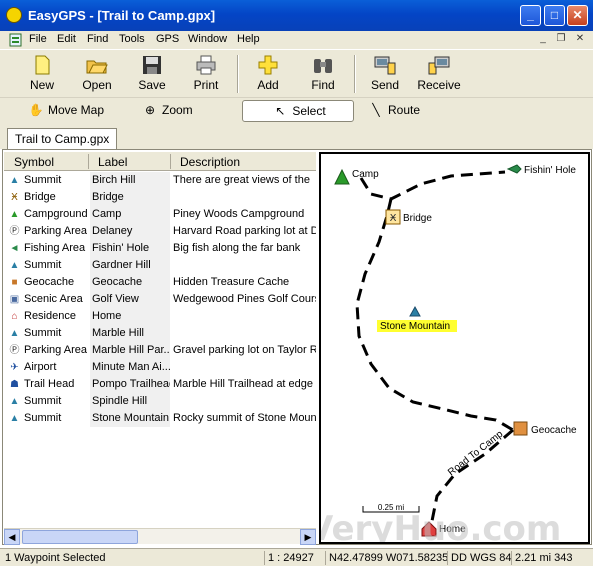 The height and width of the screenshot is (566, 593). Describe the element at coordinates (244, 299) in the screenshot. I see `row-description: Wedgewood Pines Golf Cours` at that location.